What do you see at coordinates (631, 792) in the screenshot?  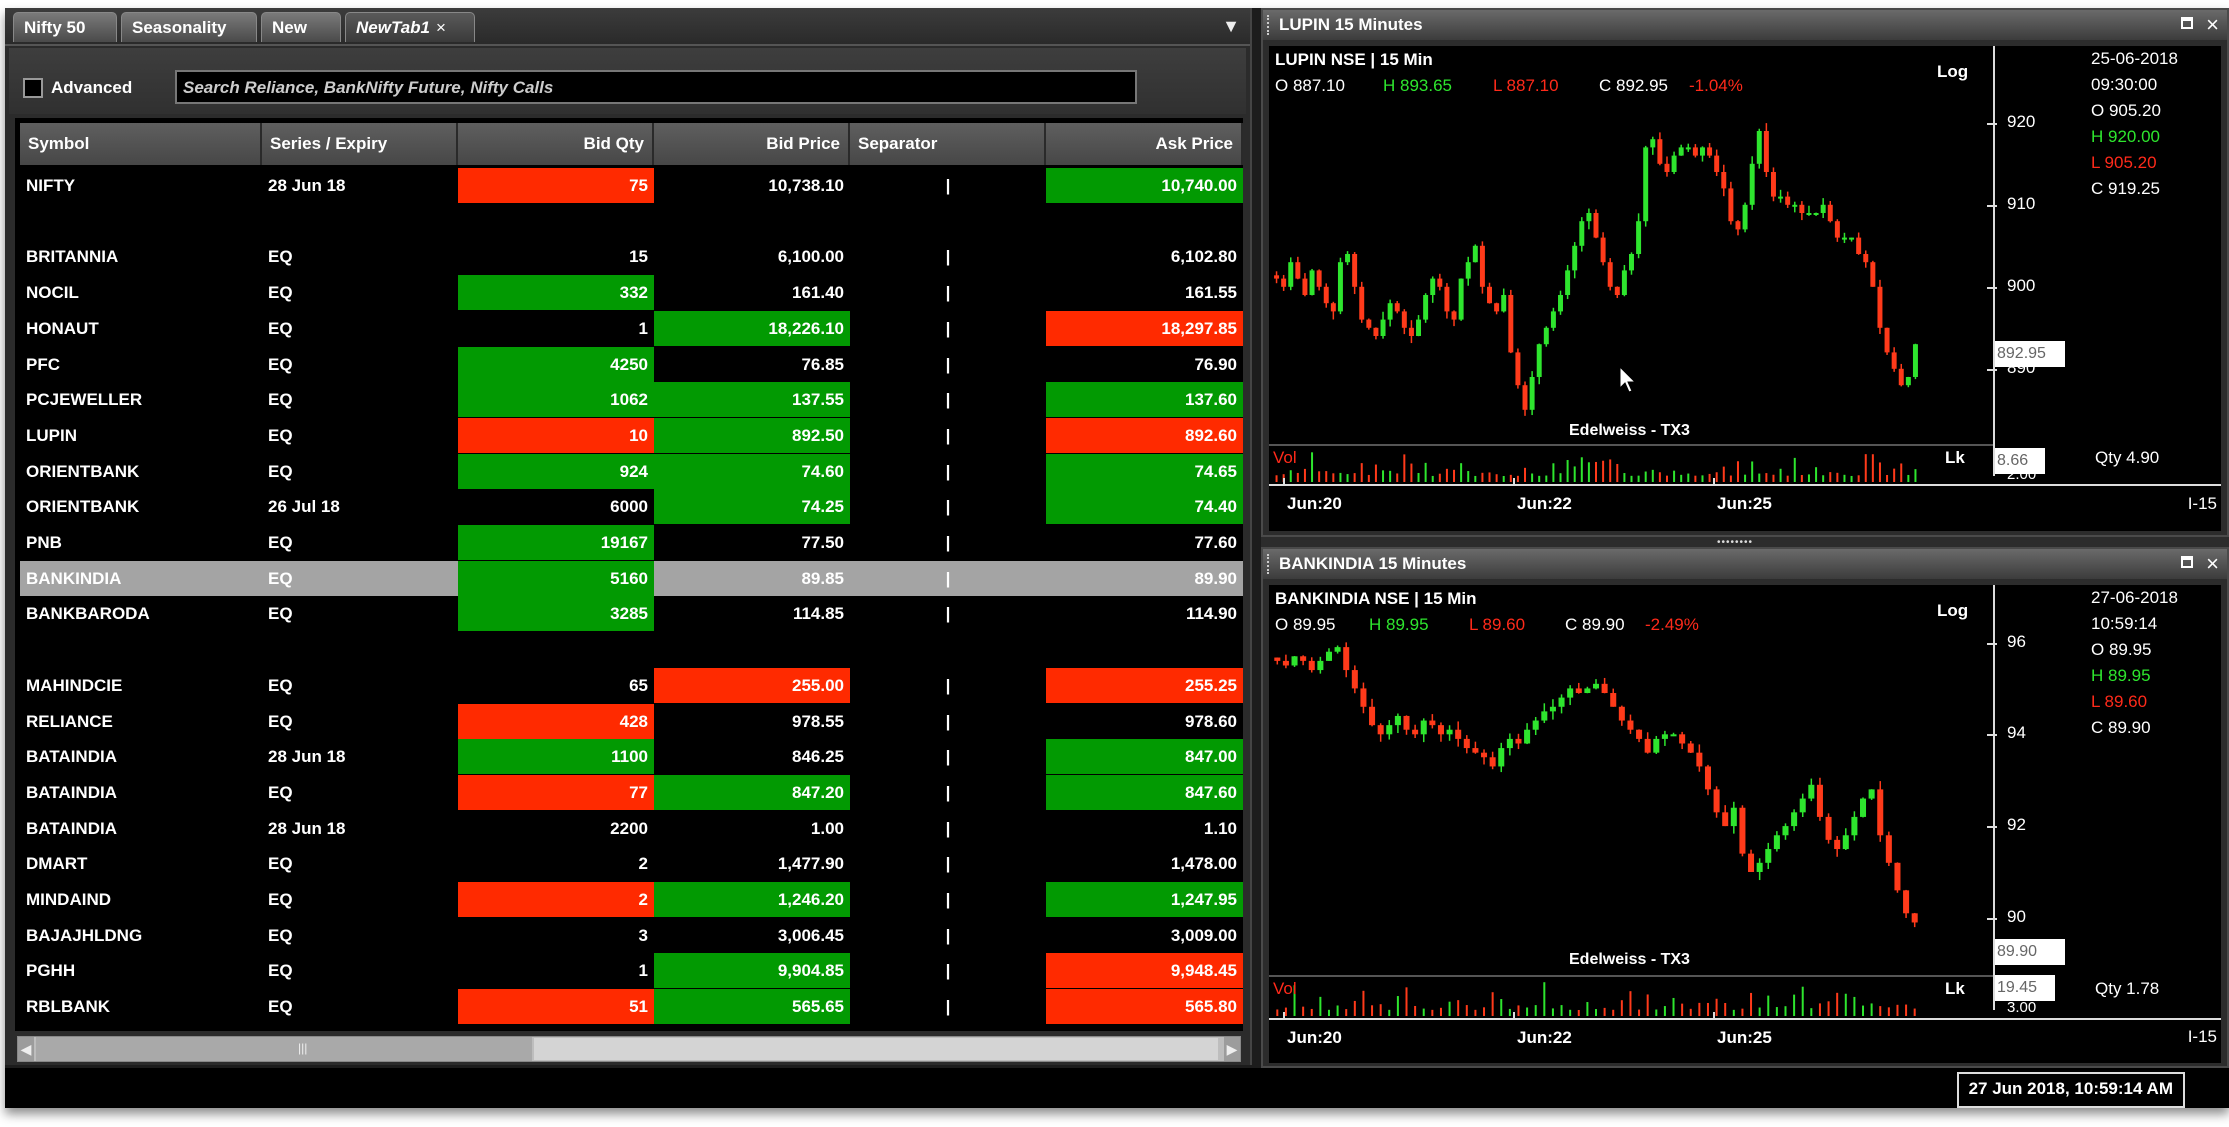 I see `table-row: BATAINDIA EQ 77 847.20 | 847.60` at bounding box center [631, 792].